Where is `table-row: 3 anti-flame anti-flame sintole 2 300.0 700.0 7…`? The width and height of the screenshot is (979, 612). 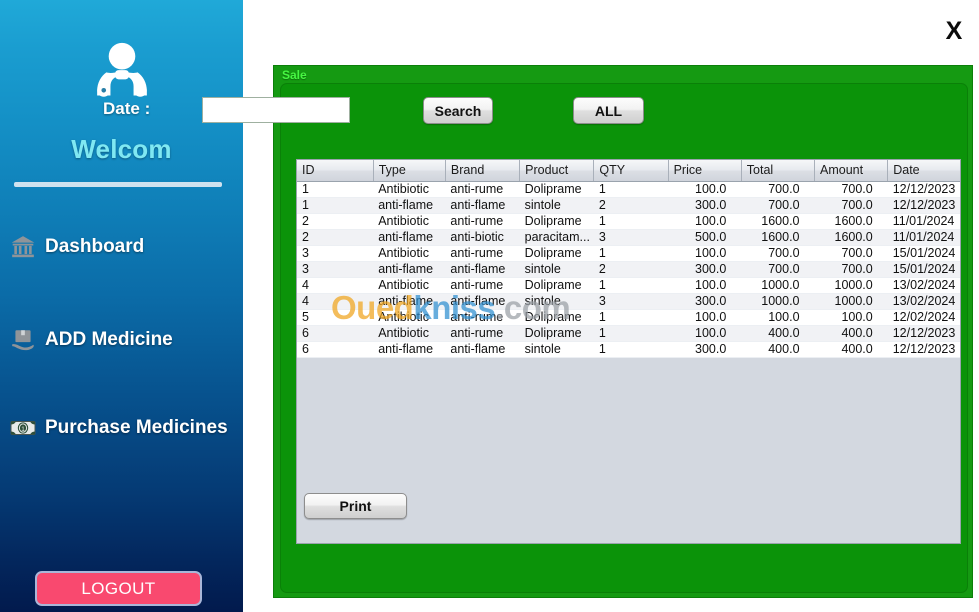
table-row: 3 anti-flame anti-flame sintole 2 300.0 700.0 7… is located at coordinates (628, 269).